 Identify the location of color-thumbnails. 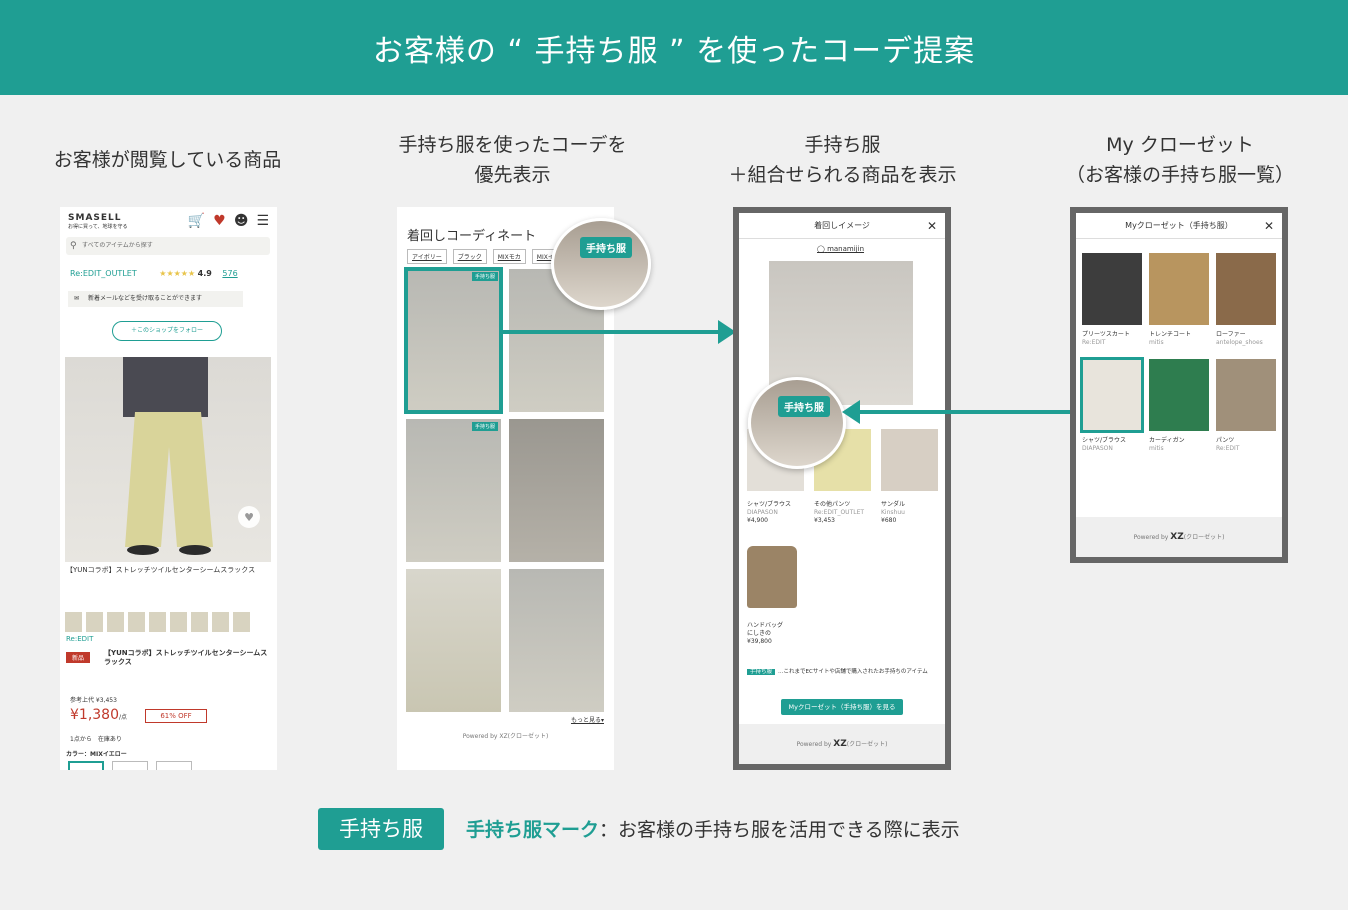
(157, 622).